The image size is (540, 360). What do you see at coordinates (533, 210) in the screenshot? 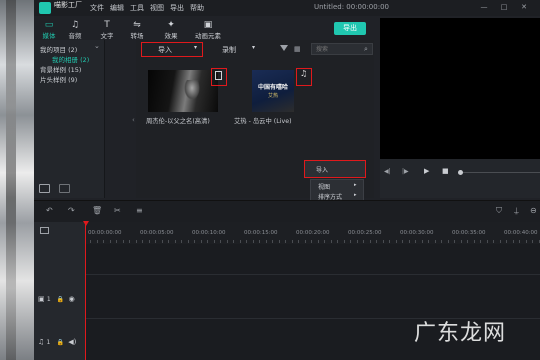
I see `zoom-icon: ⊖` at bounding box center [533, 210].